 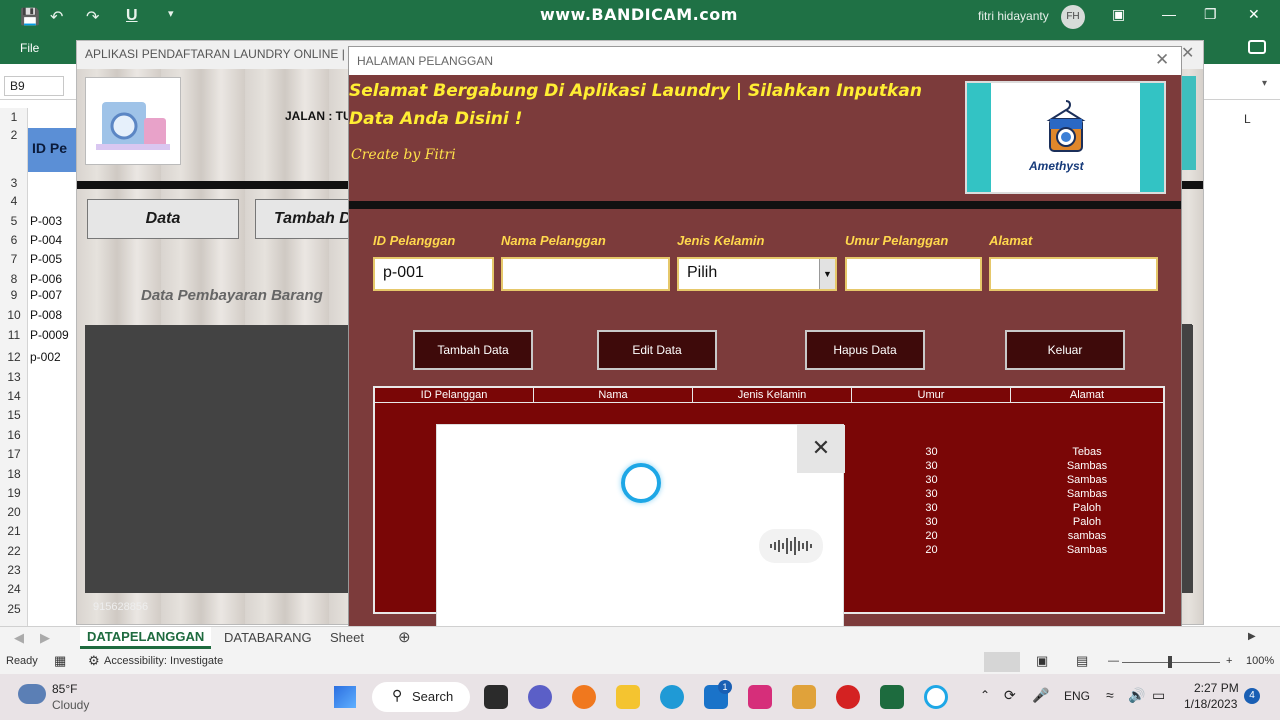 What do you see at coordinates (672, 697) in the screenshot?
I see `edge-icon` at bounding box center [672, 697].